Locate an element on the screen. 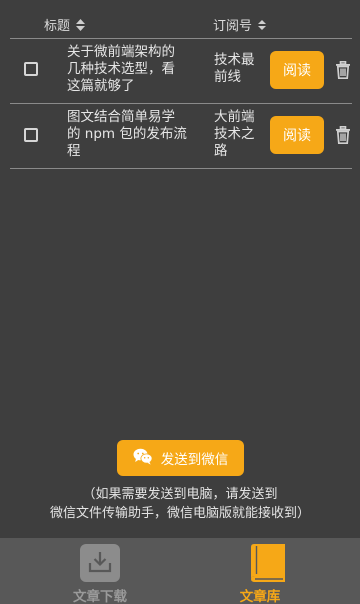 This screenshot has height=604, width=360. article-title-line: 程 is located at coordinates (74, 151).